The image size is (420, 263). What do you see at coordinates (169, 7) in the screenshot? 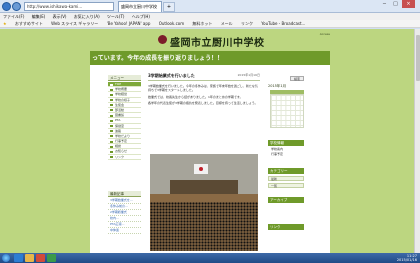
I see `new-tab-button: +` at bounding box center [169, 7].